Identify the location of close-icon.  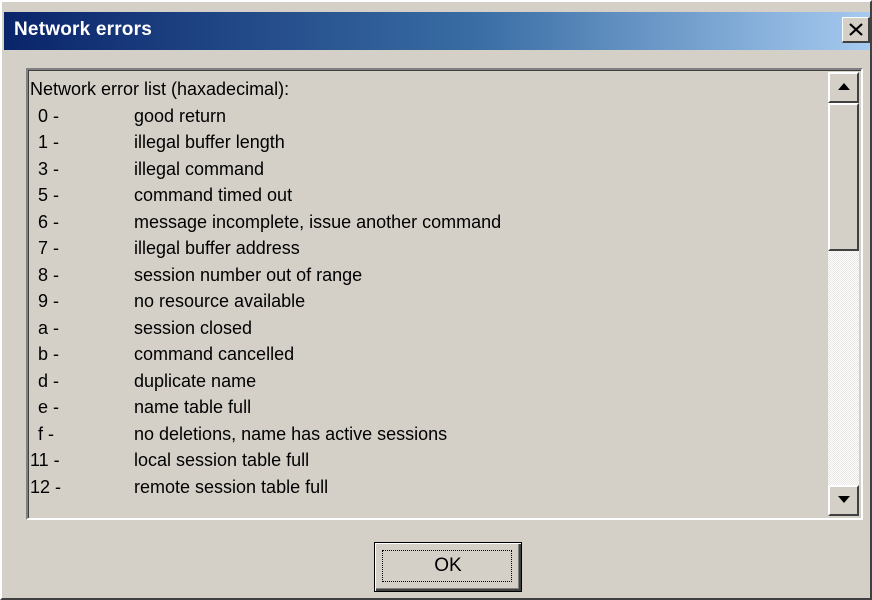
(856, 29).